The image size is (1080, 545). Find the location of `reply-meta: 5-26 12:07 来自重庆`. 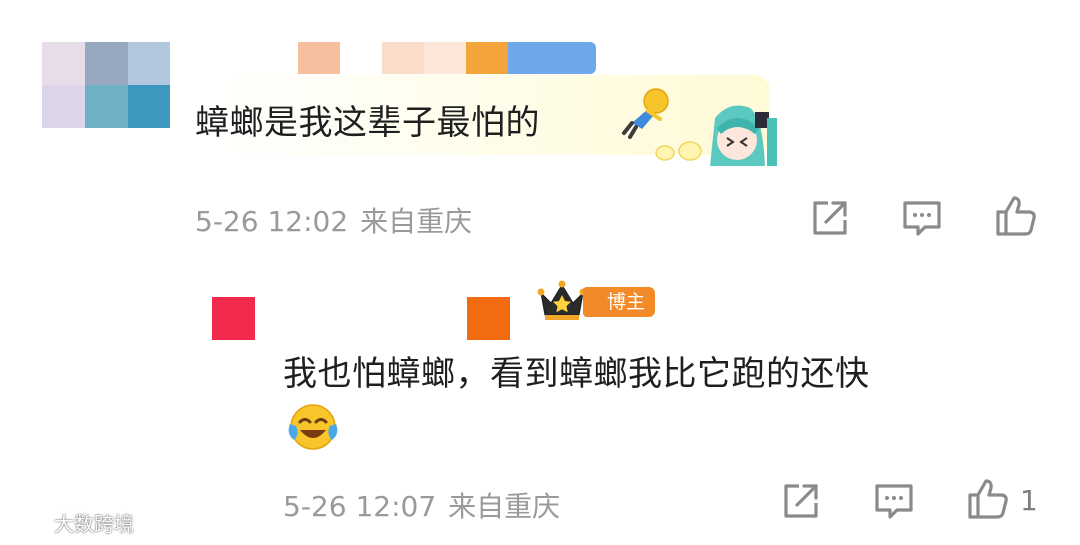

reply-meta: 5-26 12:07 来自重庆 is located at coordinates (421, 505).